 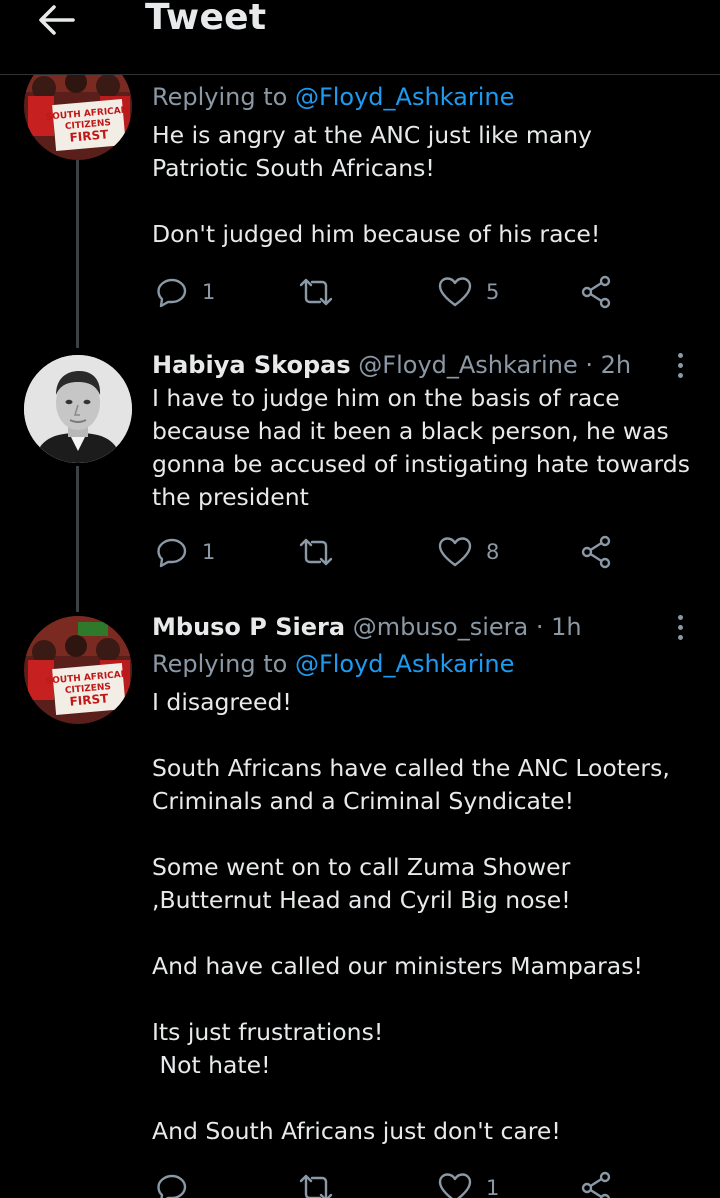 What do you see at coordinates (392, 292) in the screenshot?
I see `tweet-actions: 1 5` at bounding box center [392, 292].